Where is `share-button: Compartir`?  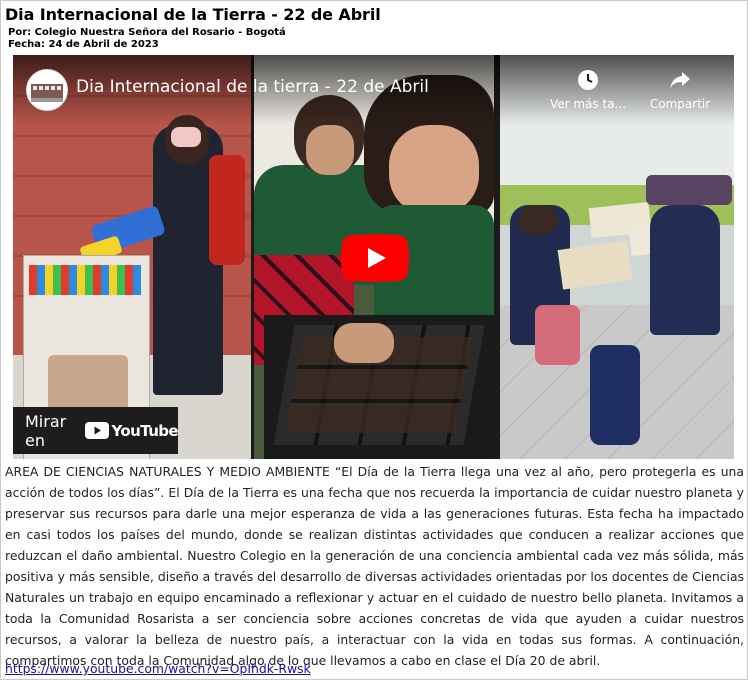 share-button: Compartir is located at coordinates (680, 90).